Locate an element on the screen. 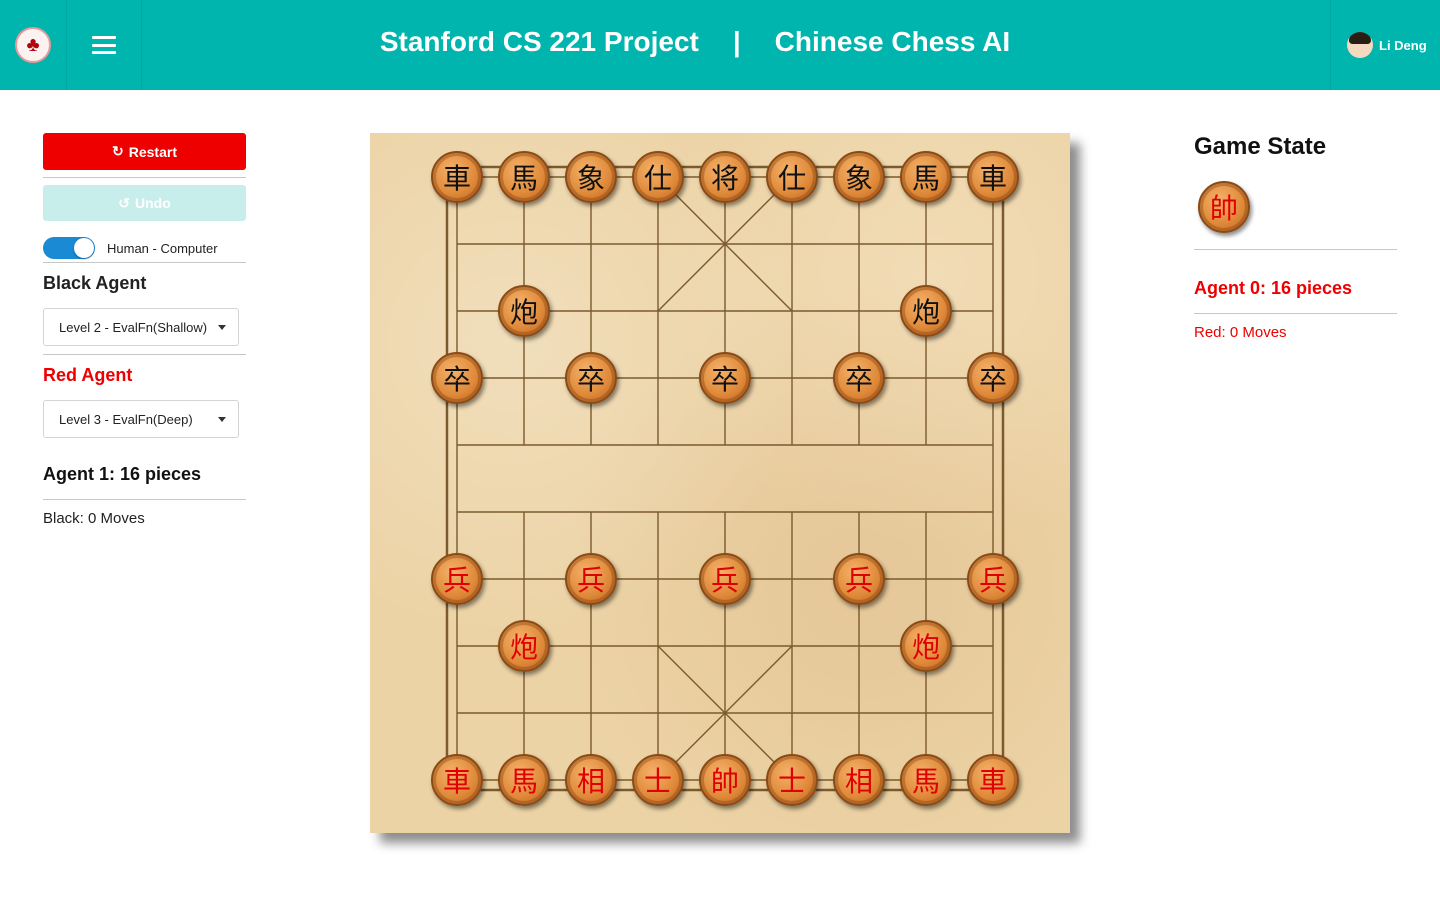 The height and width of the screenshot is (900, 1440). user-menu: Li Deng is located at coordinates (1385, 45).